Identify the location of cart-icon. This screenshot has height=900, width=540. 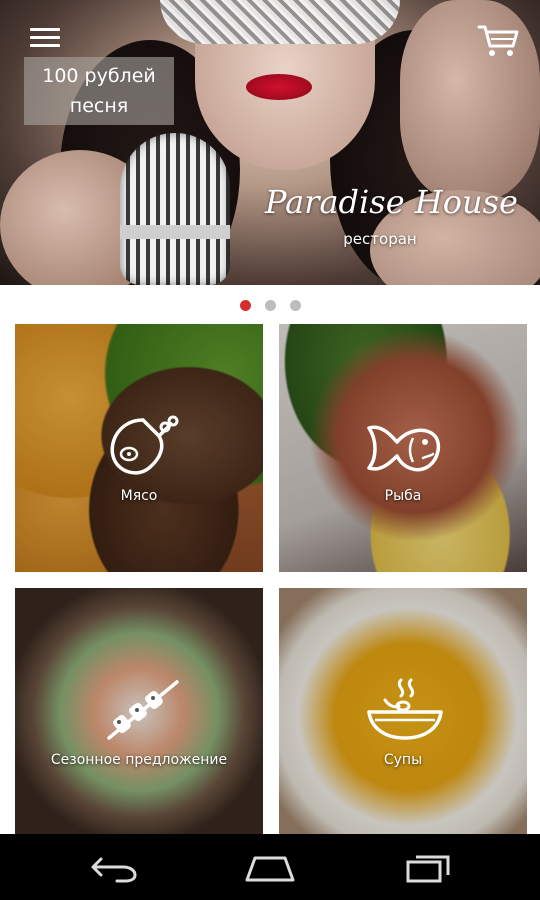
(498, 40).